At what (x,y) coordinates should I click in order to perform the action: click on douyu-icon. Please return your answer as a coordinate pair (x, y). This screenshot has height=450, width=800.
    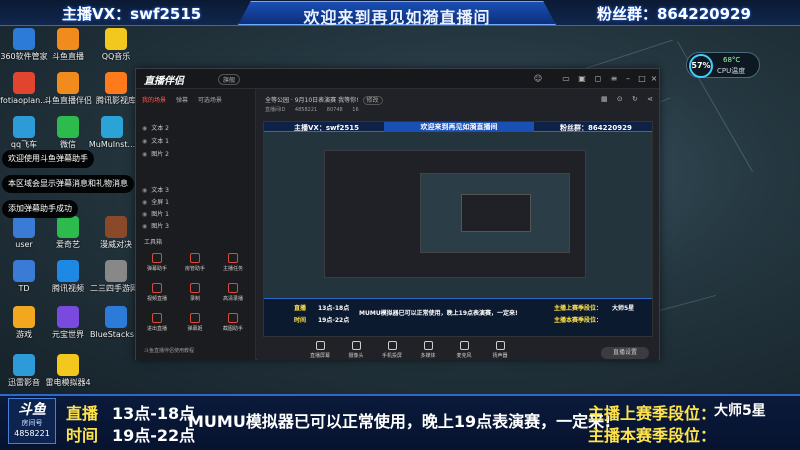
    Looking at the image, I should click on (68, 39).